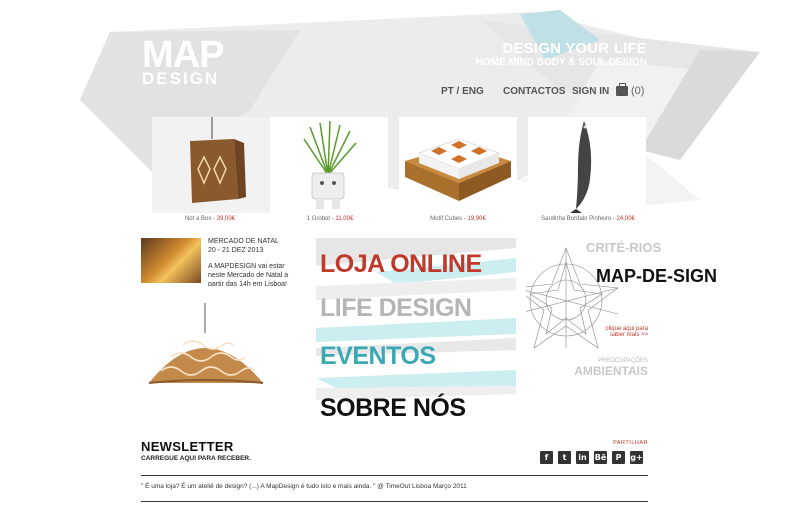 The height and width of the screenshot is (505, 800). What do you see at coordinates (462, 91) in the screenshot?
I see `language-switch-link: PT / ENG` at bounding box center [462, 91].